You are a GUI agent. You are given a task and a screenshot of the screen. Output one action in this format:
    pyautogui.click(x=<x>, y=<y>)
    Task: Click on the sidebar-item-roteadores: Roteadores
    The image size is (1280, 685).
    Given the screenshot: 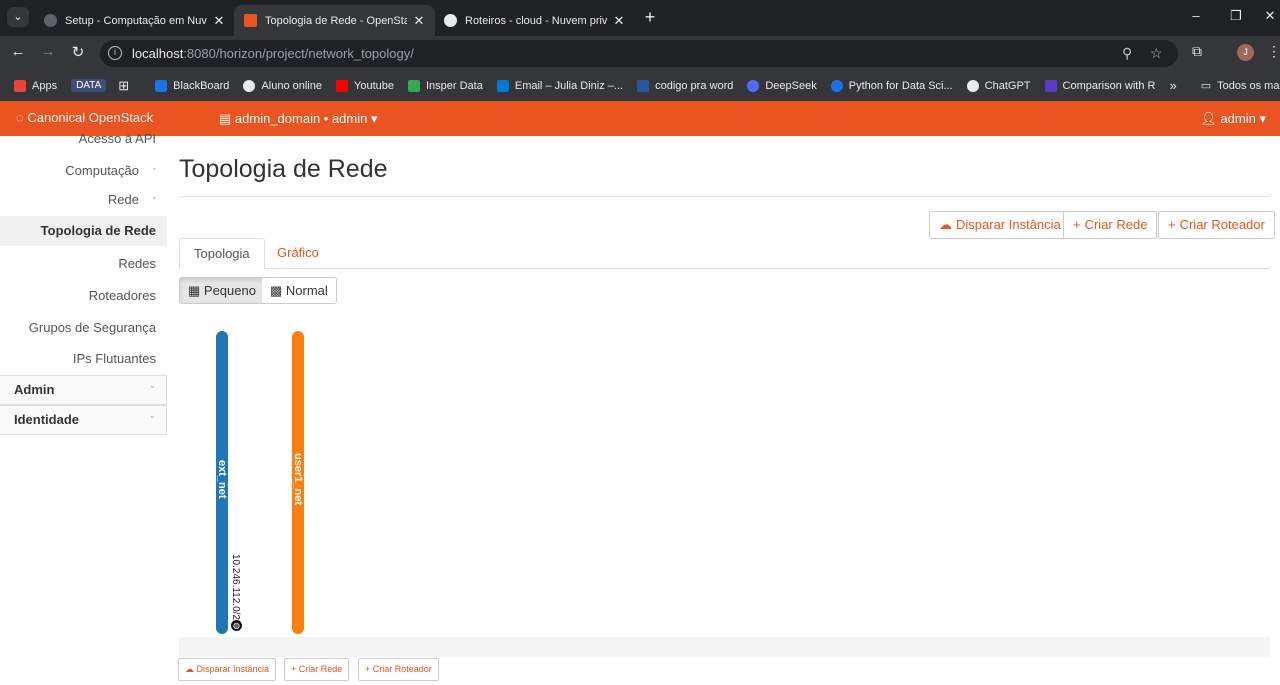 What is the action you would take?
    pyautogui.click(x=122, y=295)
    